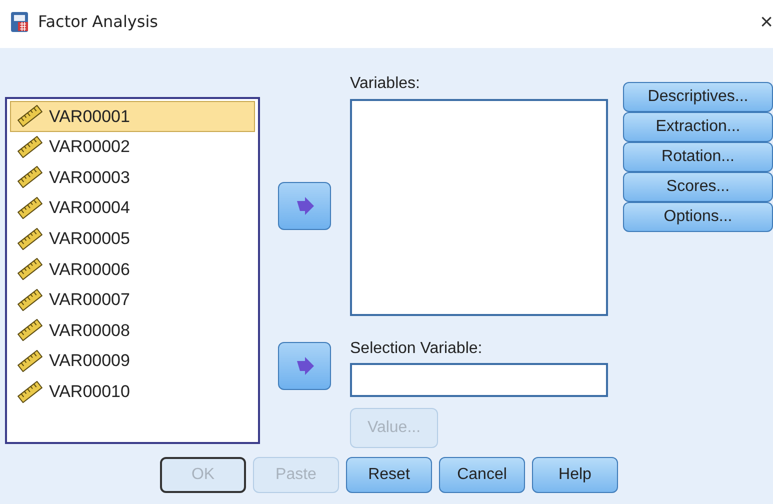 The width and height of the screenshot is (773, 504). Describe the element at coordinates (133, 238) in the screenshot. I see `variable-item: VAR00005` at that location.